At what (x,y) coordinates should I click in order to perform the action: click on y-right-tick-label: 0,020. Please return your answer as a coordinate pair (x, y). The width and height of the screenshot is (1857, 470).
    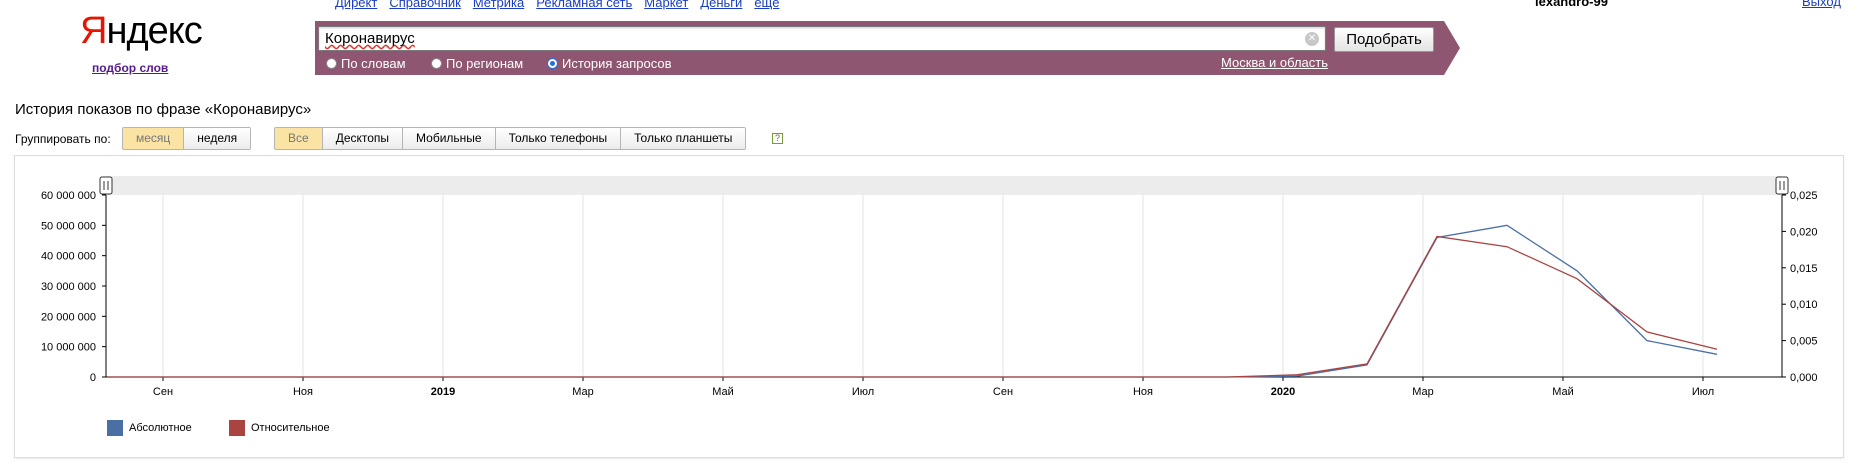
    Looking at the image, I should click on (1804, 232).